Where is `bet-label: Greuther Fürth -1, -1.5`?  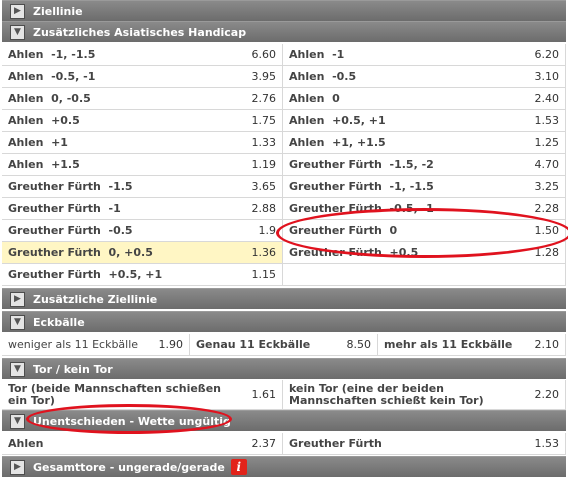
bet-label: Greuther Fürth -1, -1.5 is located at coordinates (361, 186).